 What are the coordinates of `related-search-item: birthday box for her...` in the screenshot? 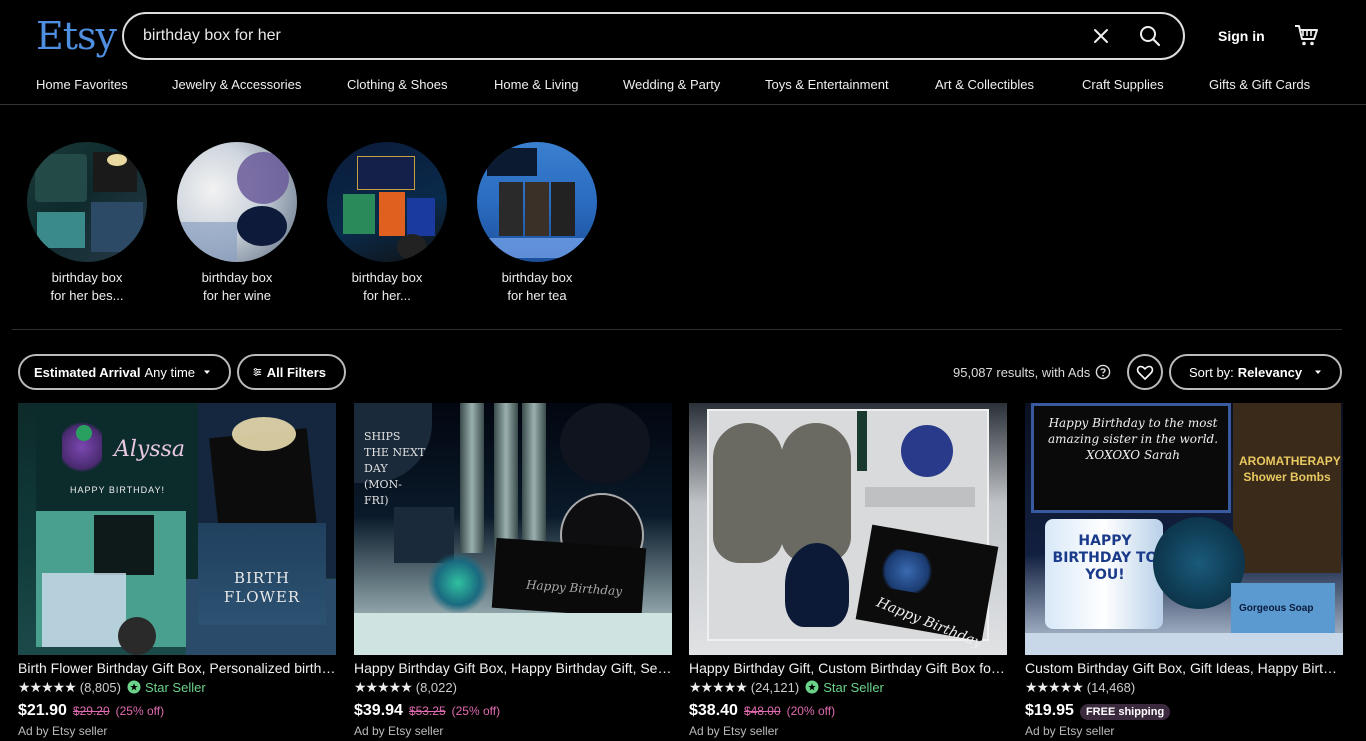 It's located at (387, 223).